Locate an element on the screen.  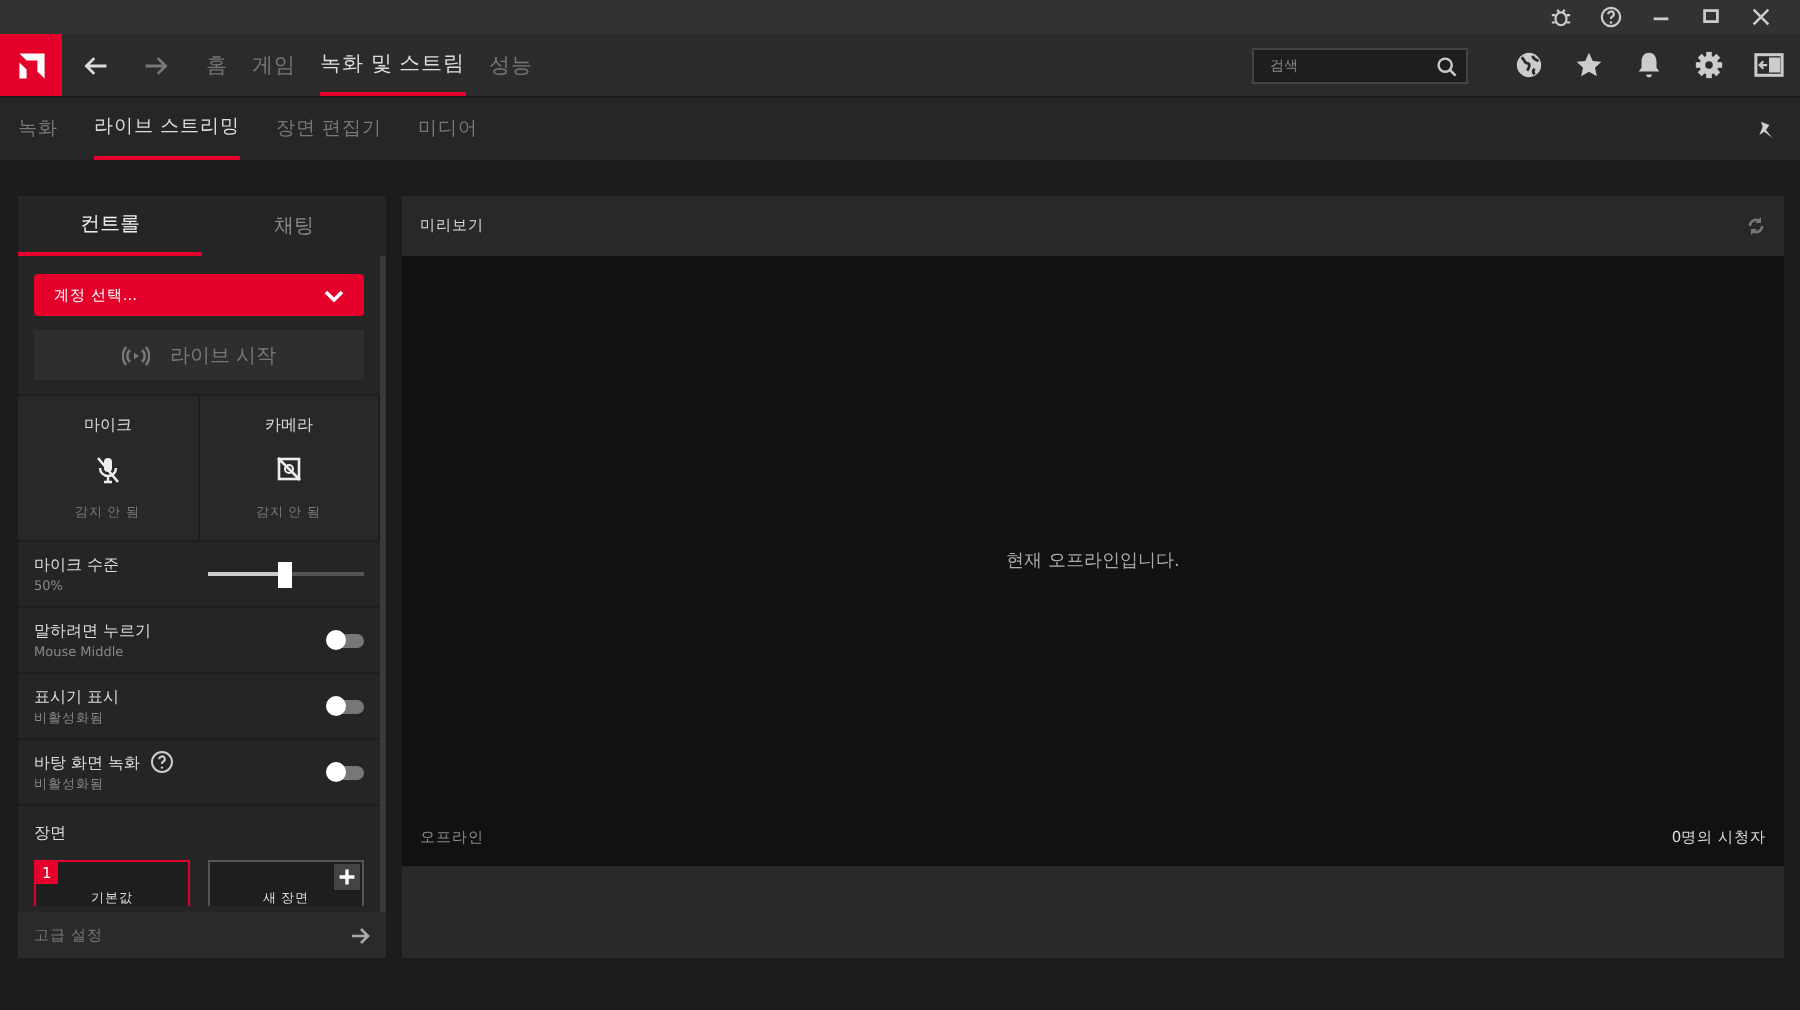
panel-tab: 컨트롤 is located at coordinates (110, 226).